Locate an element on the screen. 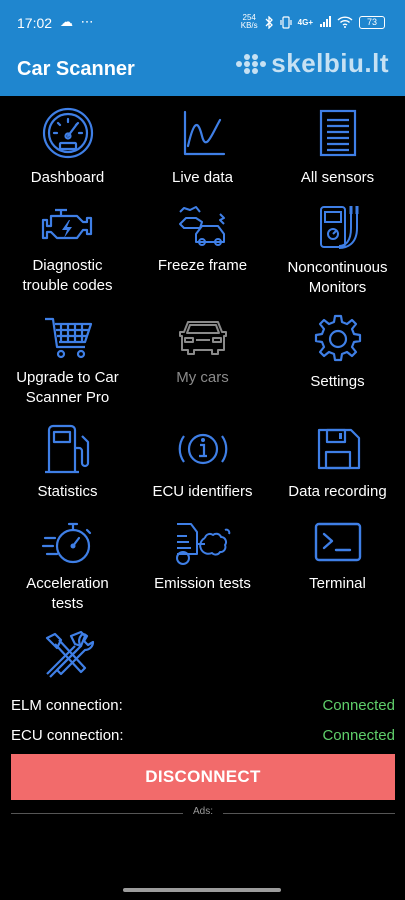 The height and width of the screenshot is (900, 405). speedometer-icon is located at coordinates (67, 133).